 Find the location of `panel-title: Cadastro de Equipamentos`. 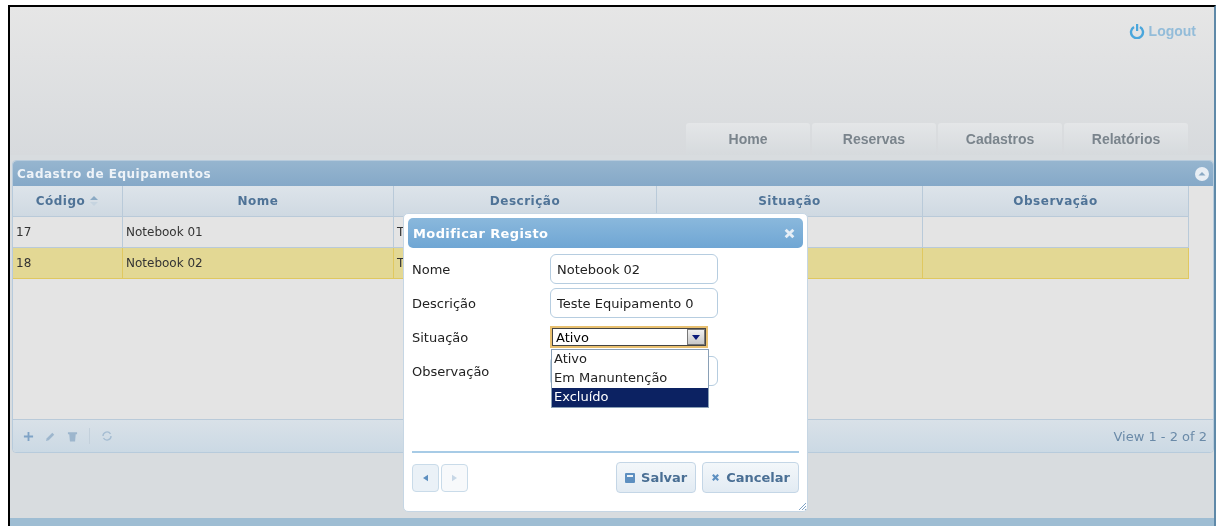

panel-title: Cadastro de Equipamentos is located at coordinates (114, 173).